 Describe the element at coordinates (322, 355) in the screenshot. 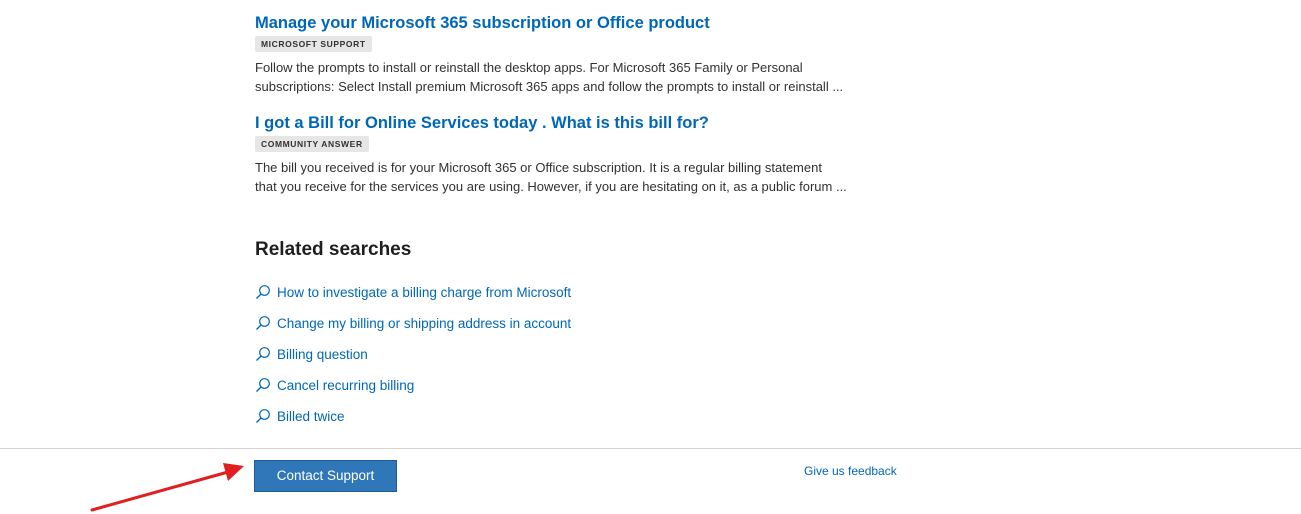

I see `related-search-link: Billing question` at that location.